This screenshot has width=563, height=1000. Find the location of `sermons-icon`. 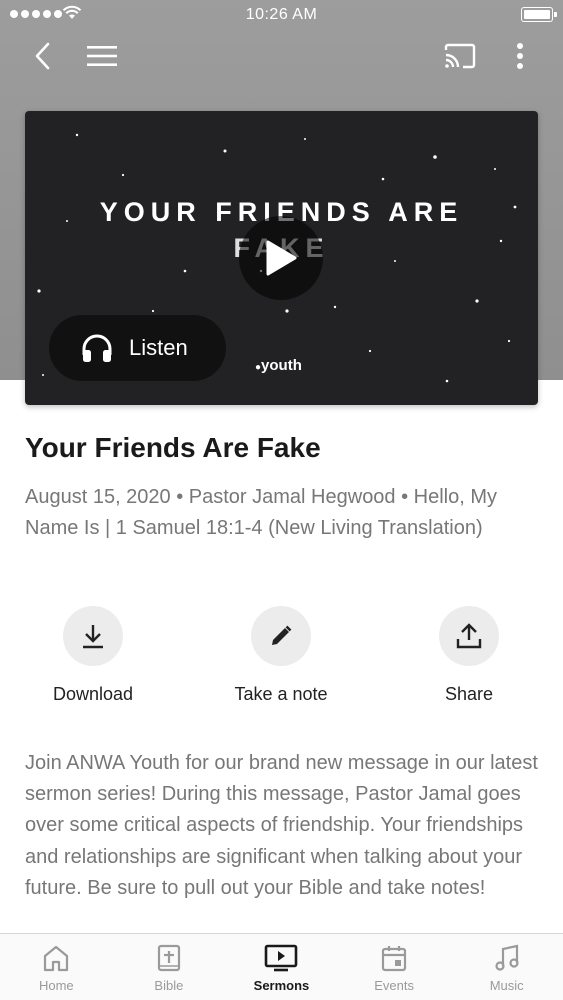

sermons-icon is located at coordinates (281, 958).